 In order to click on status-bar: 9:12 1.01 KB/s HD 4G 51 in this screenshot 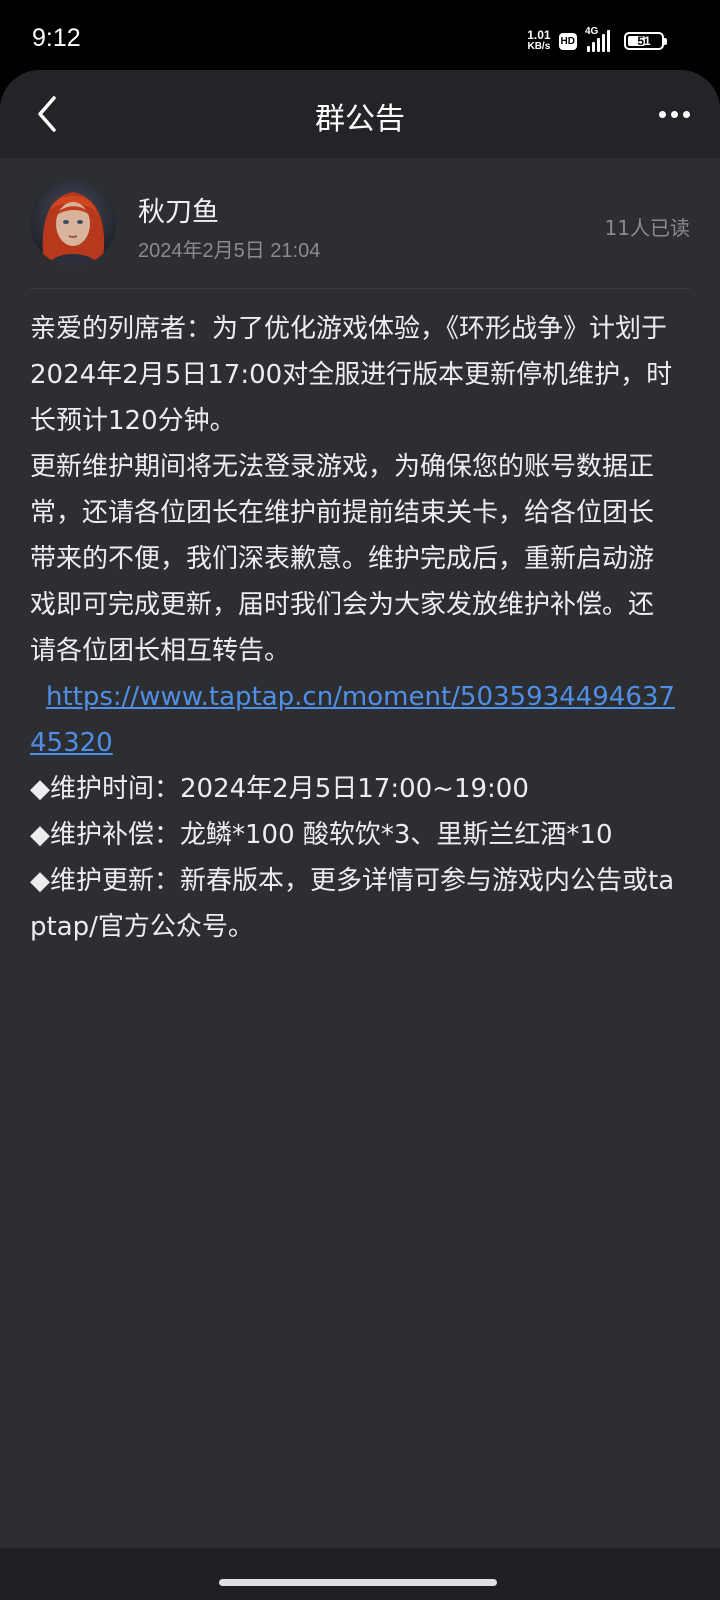, I will do `click(360, 35)`.